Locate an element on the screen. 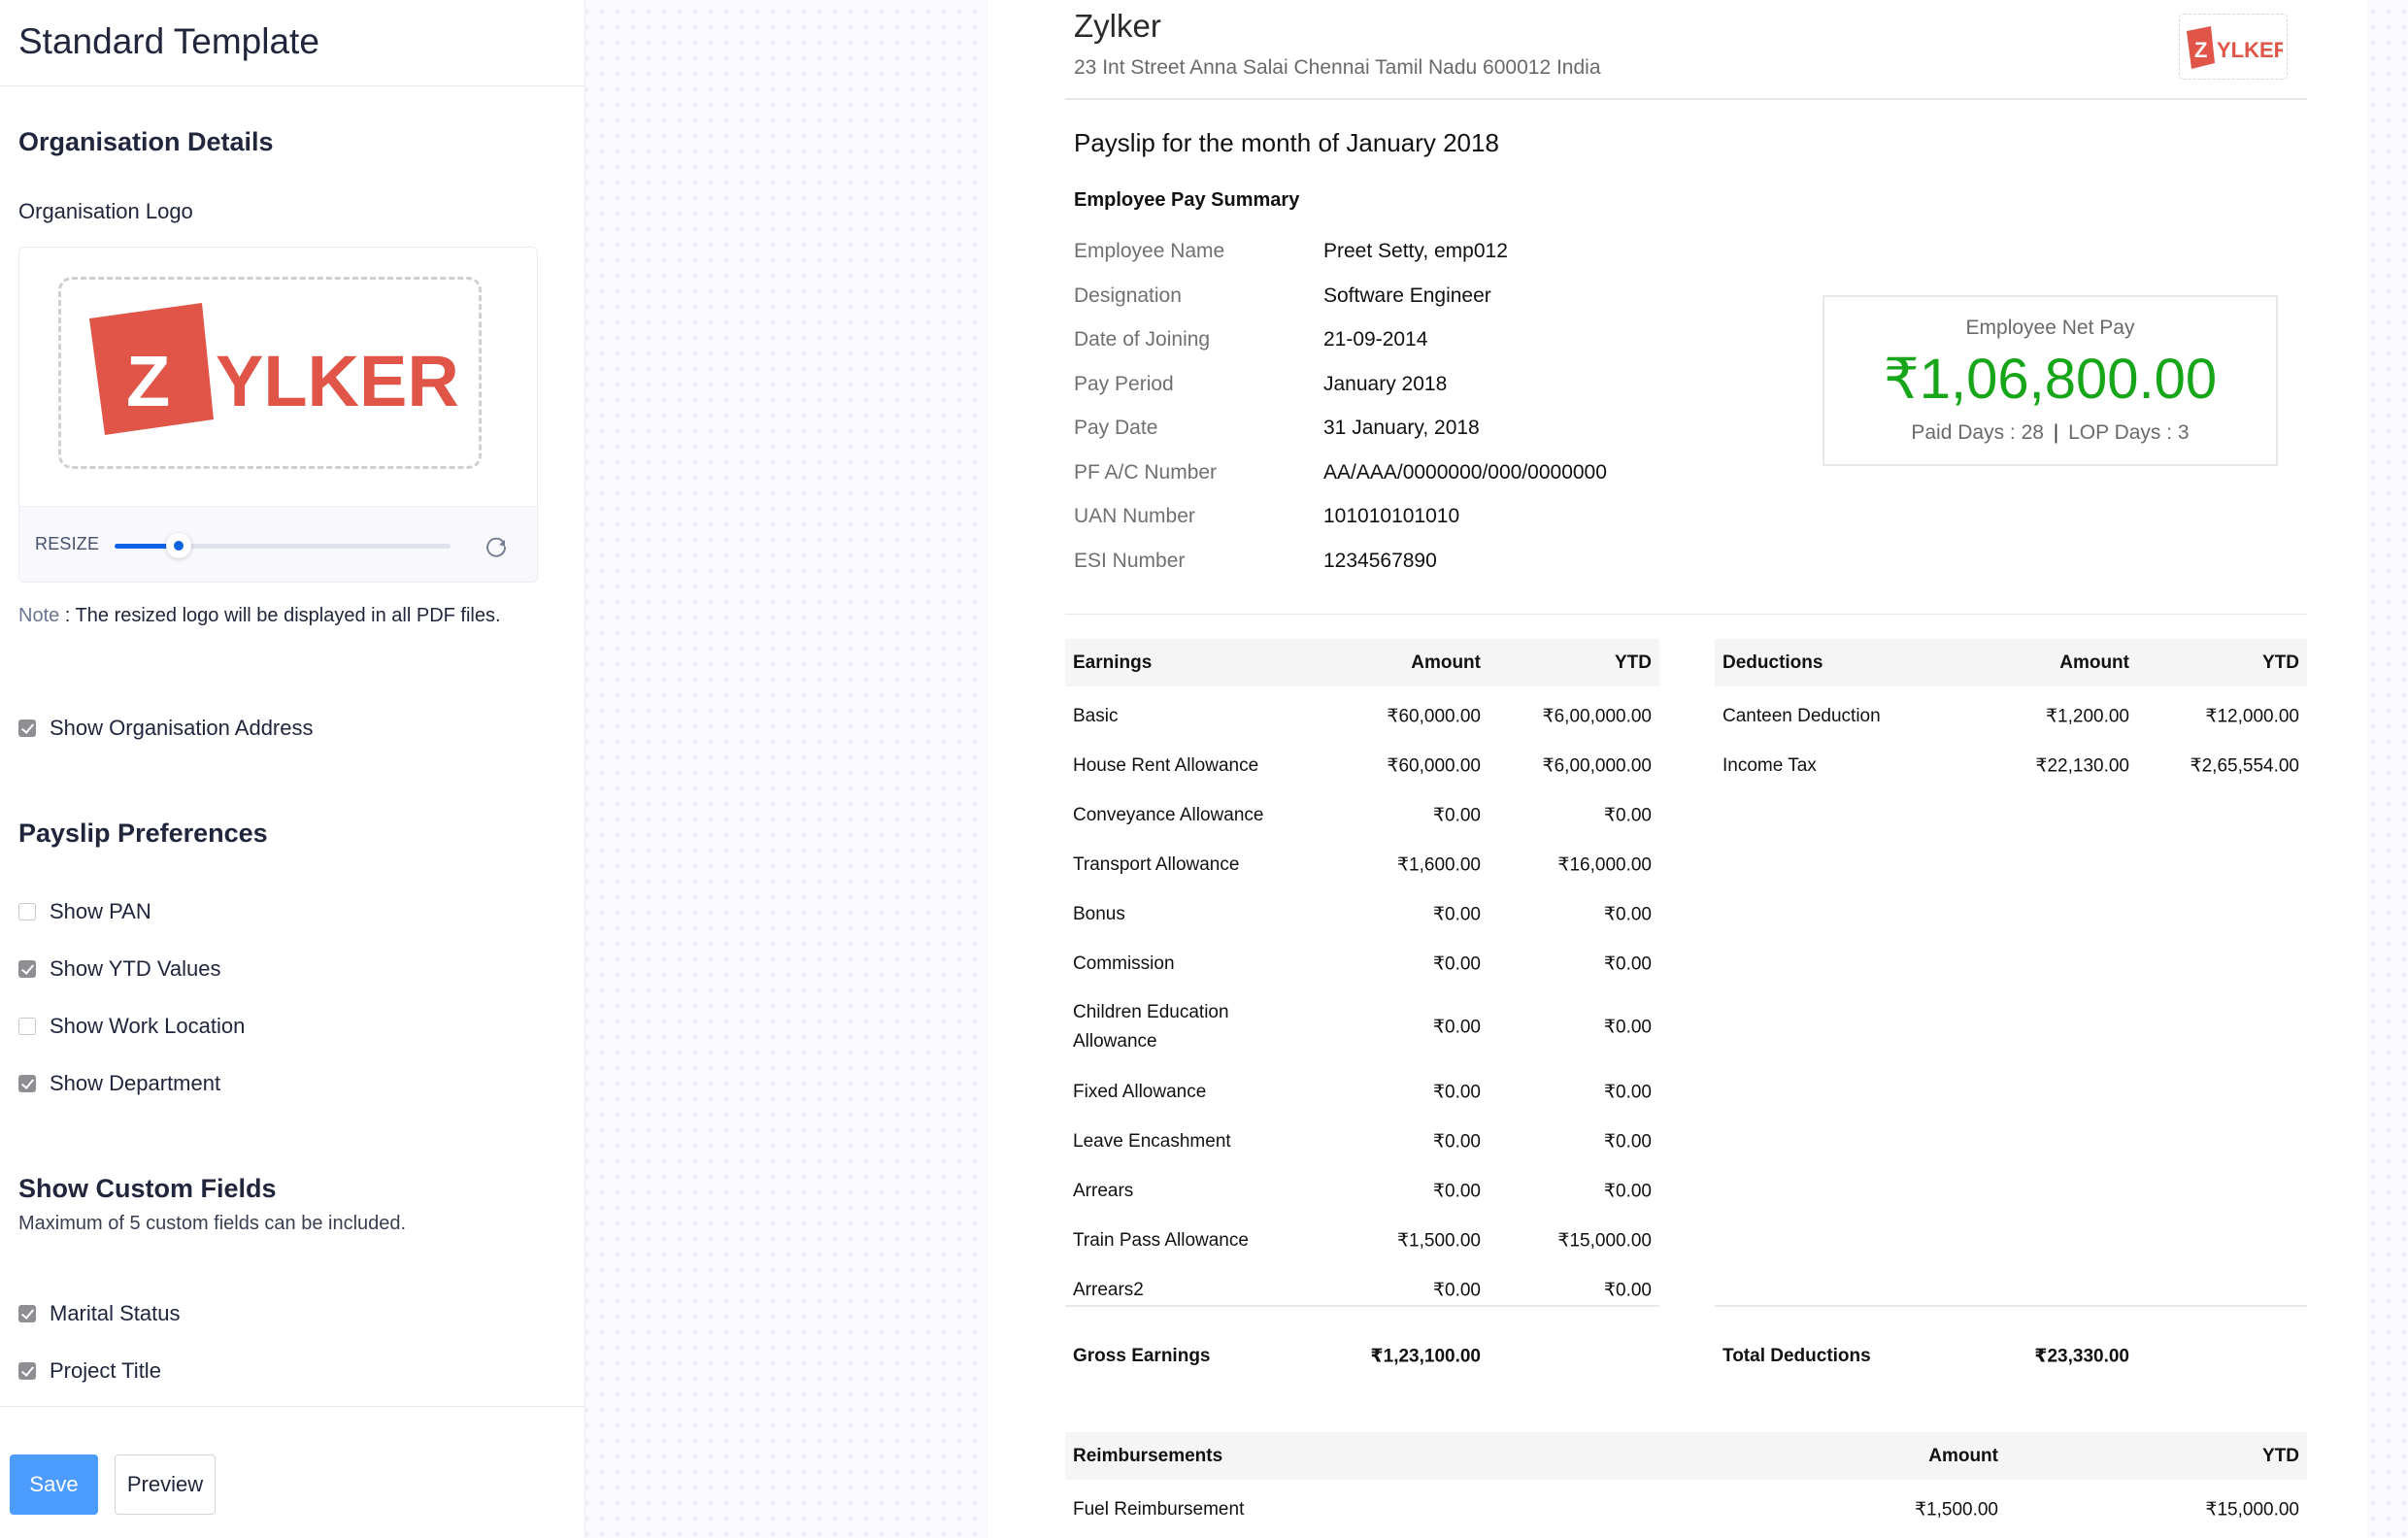 This screenshot has width=2408, height=1538. table-row: Bonus ₹0.00 ₹0.00 is located at coordinates (1362, 914).